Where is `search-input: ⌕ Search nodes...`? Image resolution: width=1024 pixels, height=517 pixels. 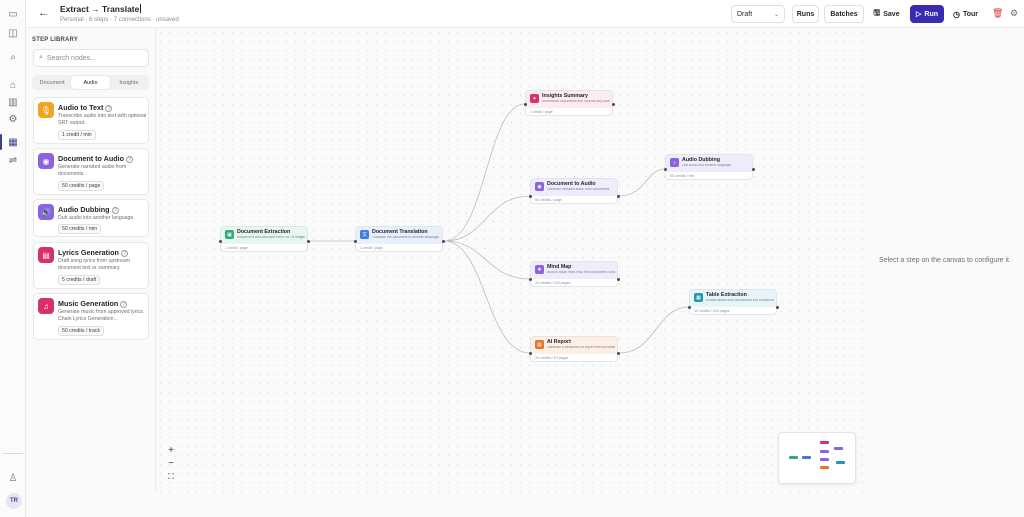
search-input: ⌕ Search nodes... is located at coordinates (91, 58).